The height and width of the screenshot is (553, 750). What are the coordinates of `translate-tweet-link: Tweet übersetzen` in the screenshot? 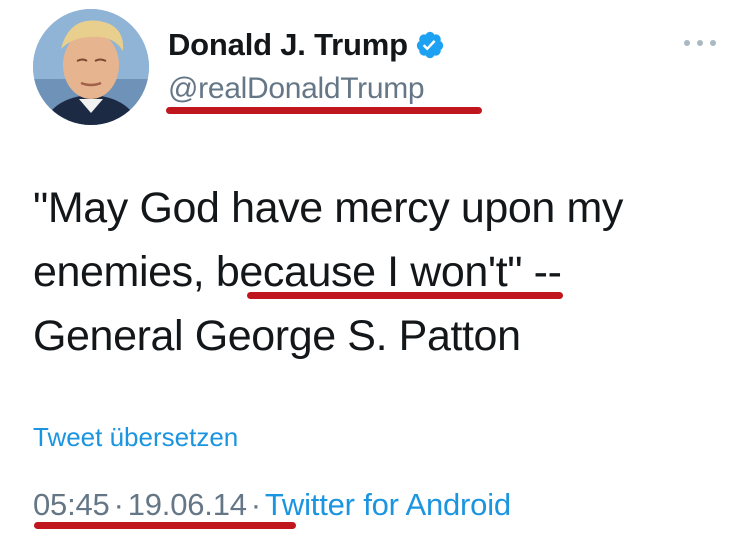 It's located at (135, 437).